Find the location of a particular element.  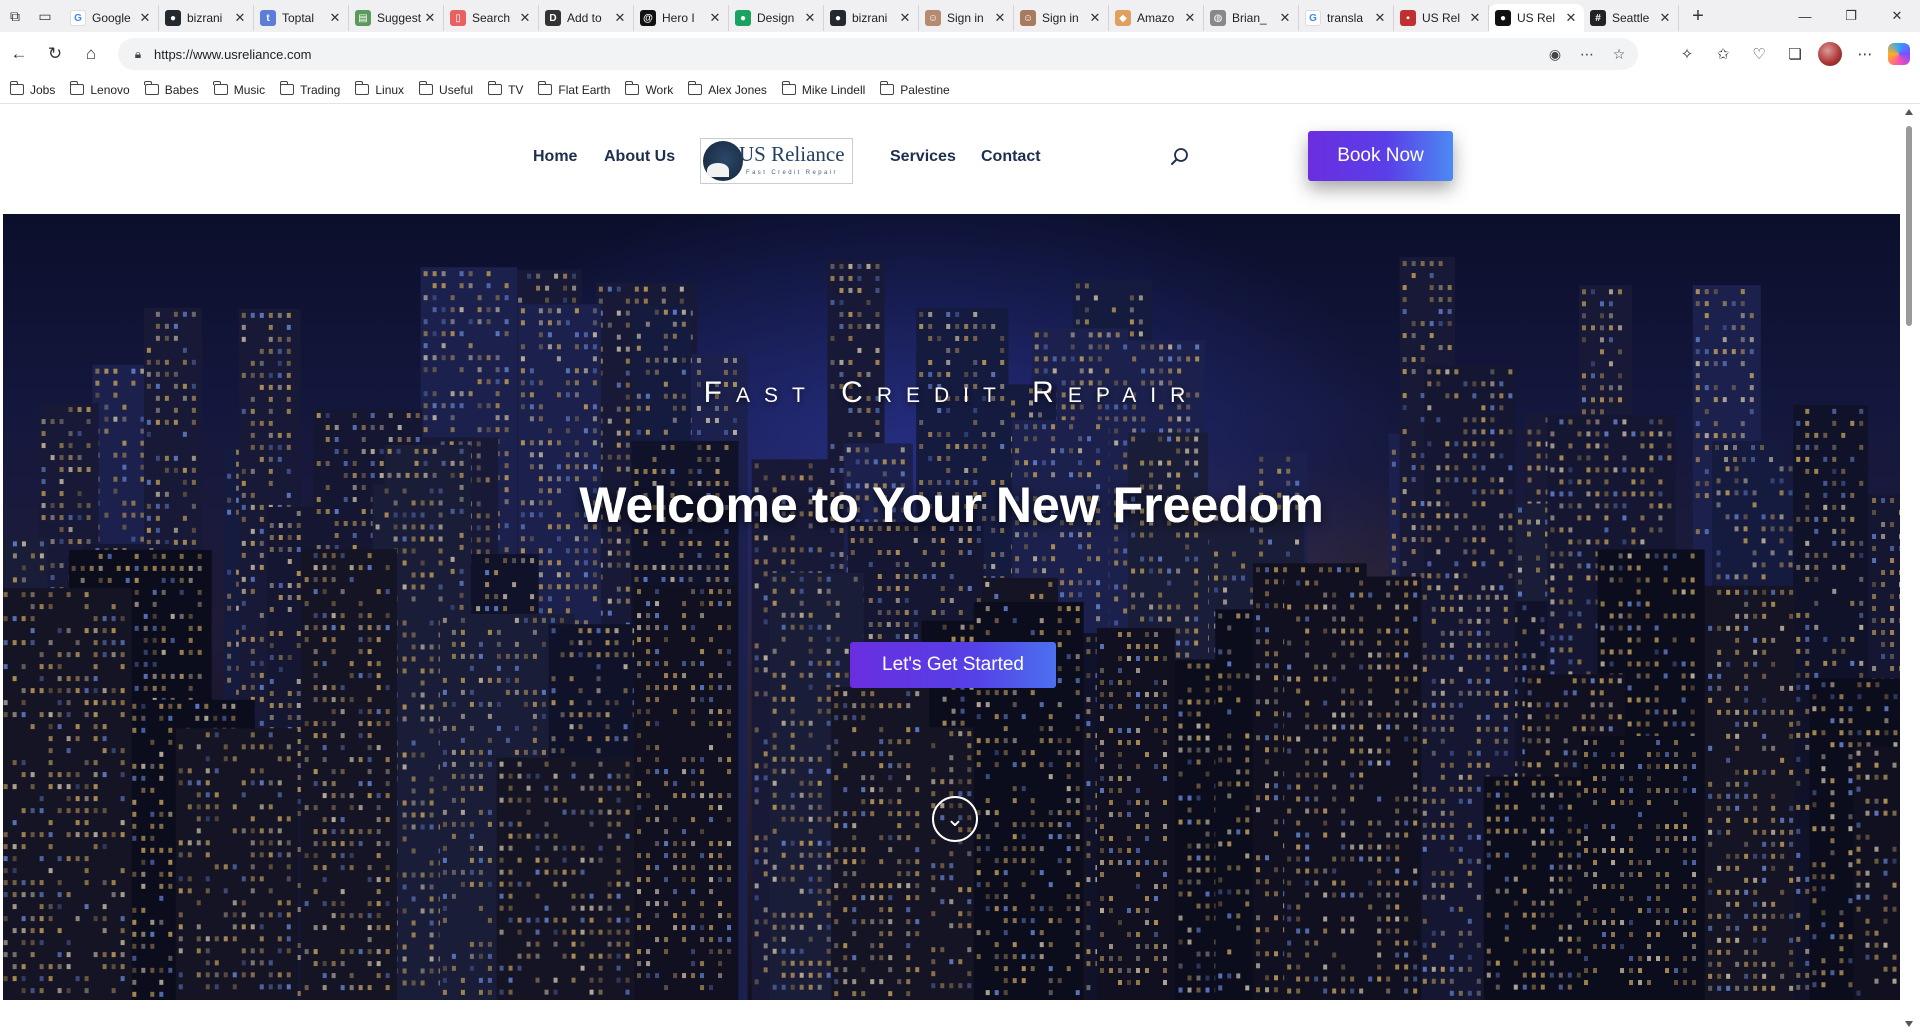

bookmark-folder: Lenovo is located at coordinates (99, 89).